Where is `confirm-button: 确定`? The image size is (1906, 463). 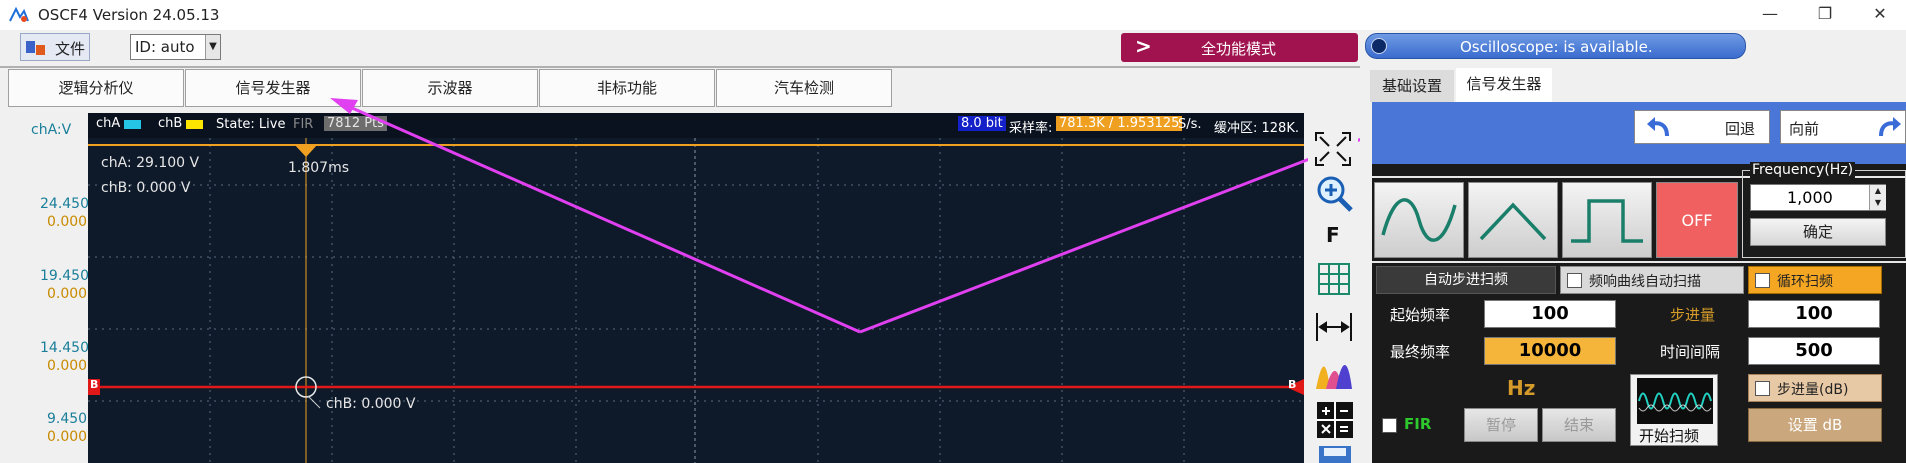 confirm-button: 确定 is located at coordinates (1818, 232).